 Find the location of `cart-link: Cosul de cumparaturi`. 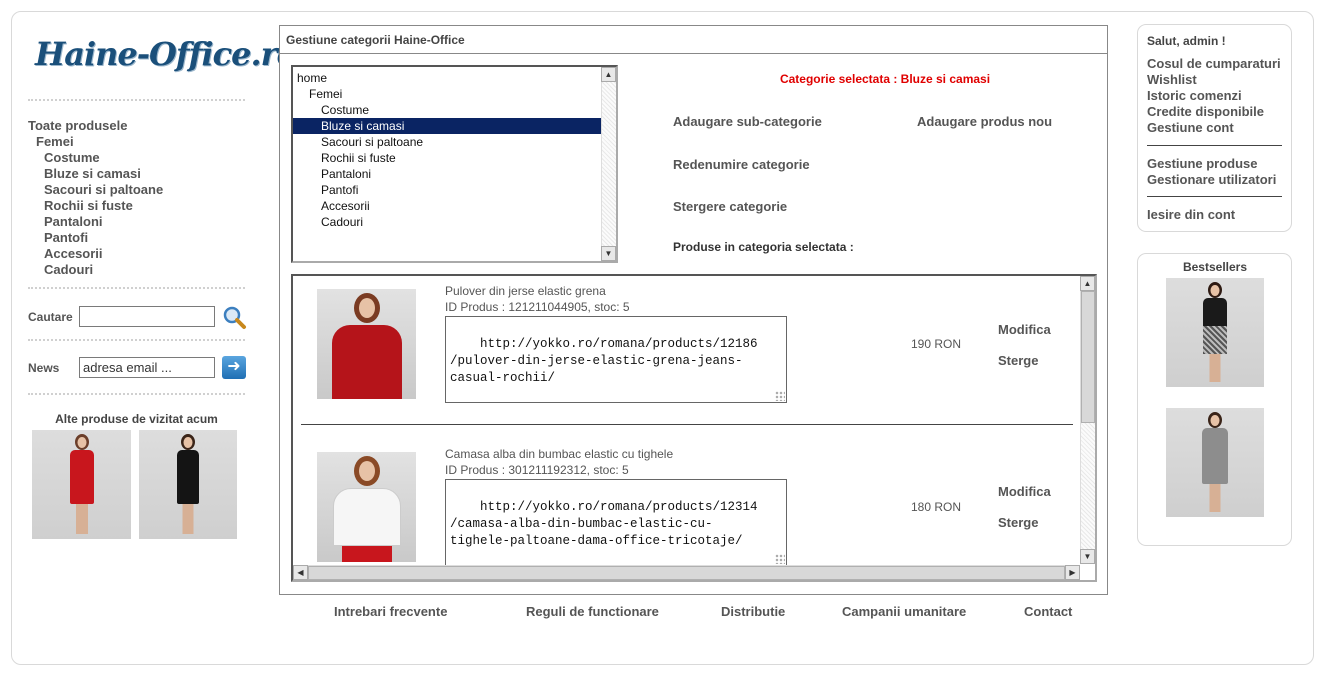

cart-link: Cosul de cumparaturi is located at coordinates (1214, 63).